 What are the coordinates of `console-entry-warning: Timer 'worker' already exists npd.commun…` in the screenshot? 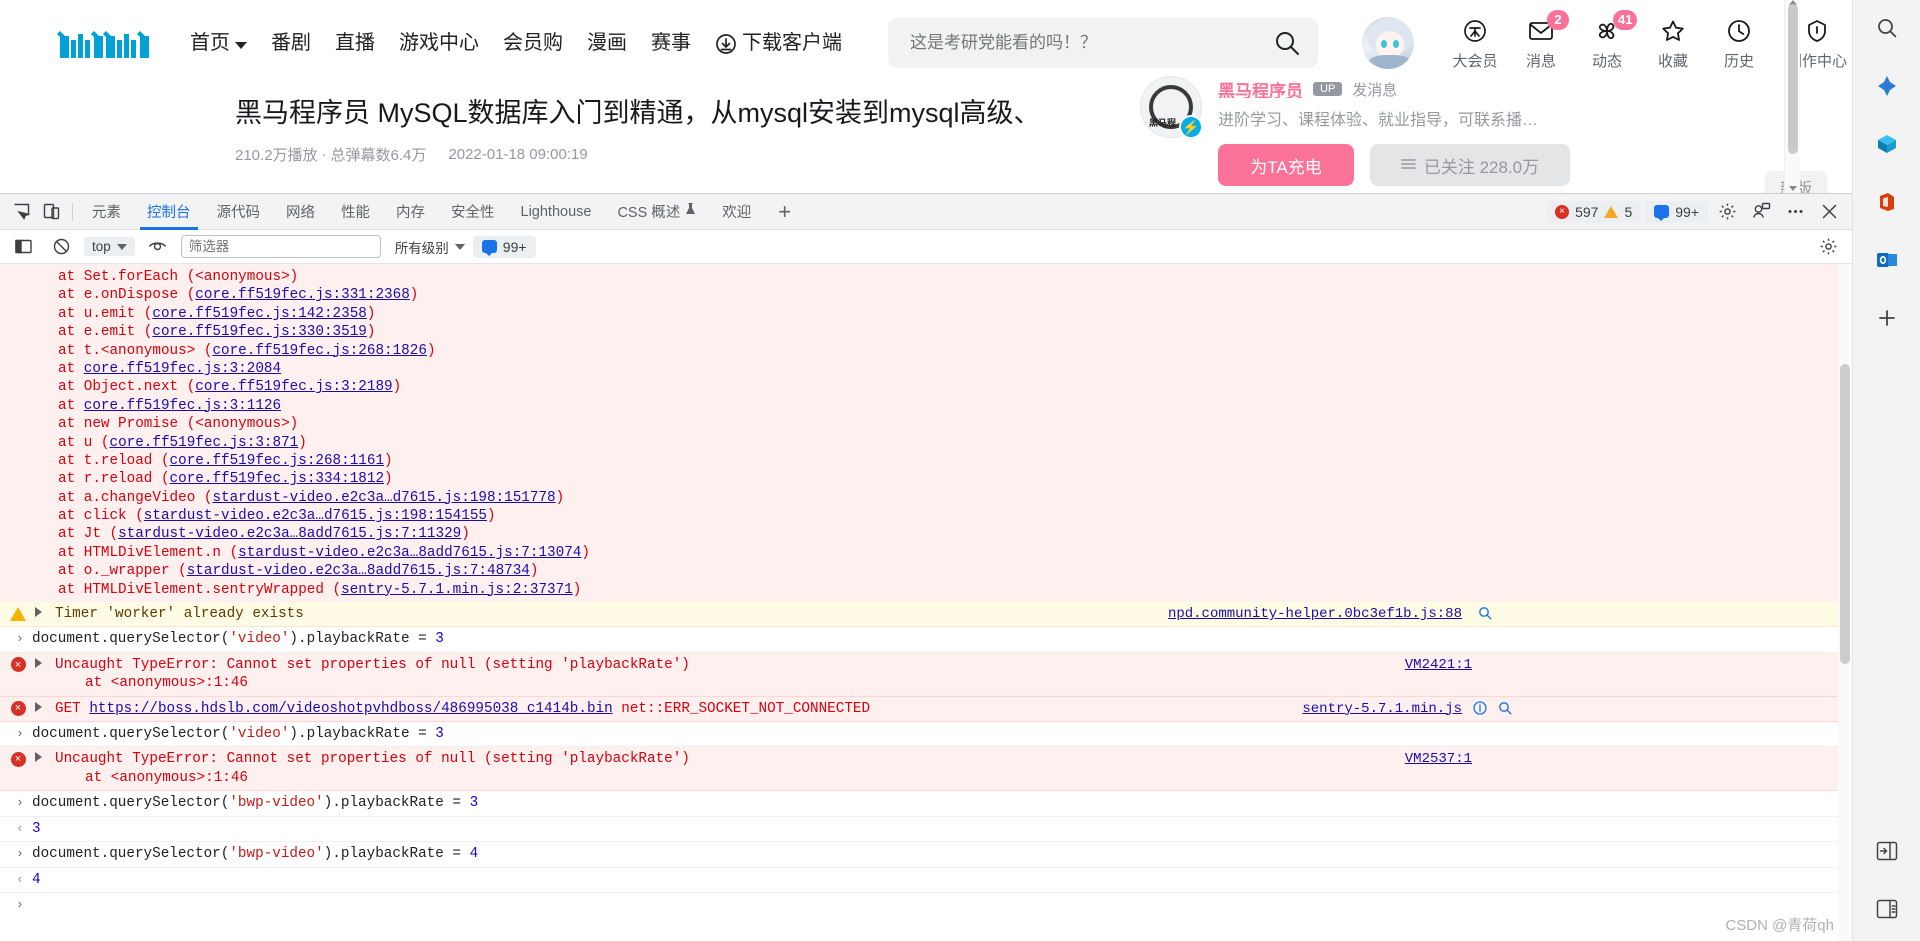 It's located at (926, 615).